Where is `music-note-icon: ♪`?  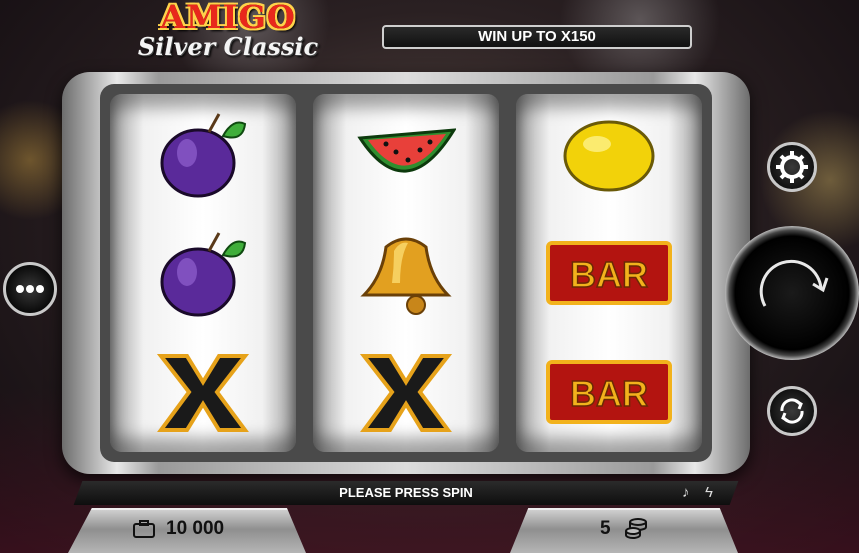
music-note-icon: ♪ is located at coordinates (690, 493).